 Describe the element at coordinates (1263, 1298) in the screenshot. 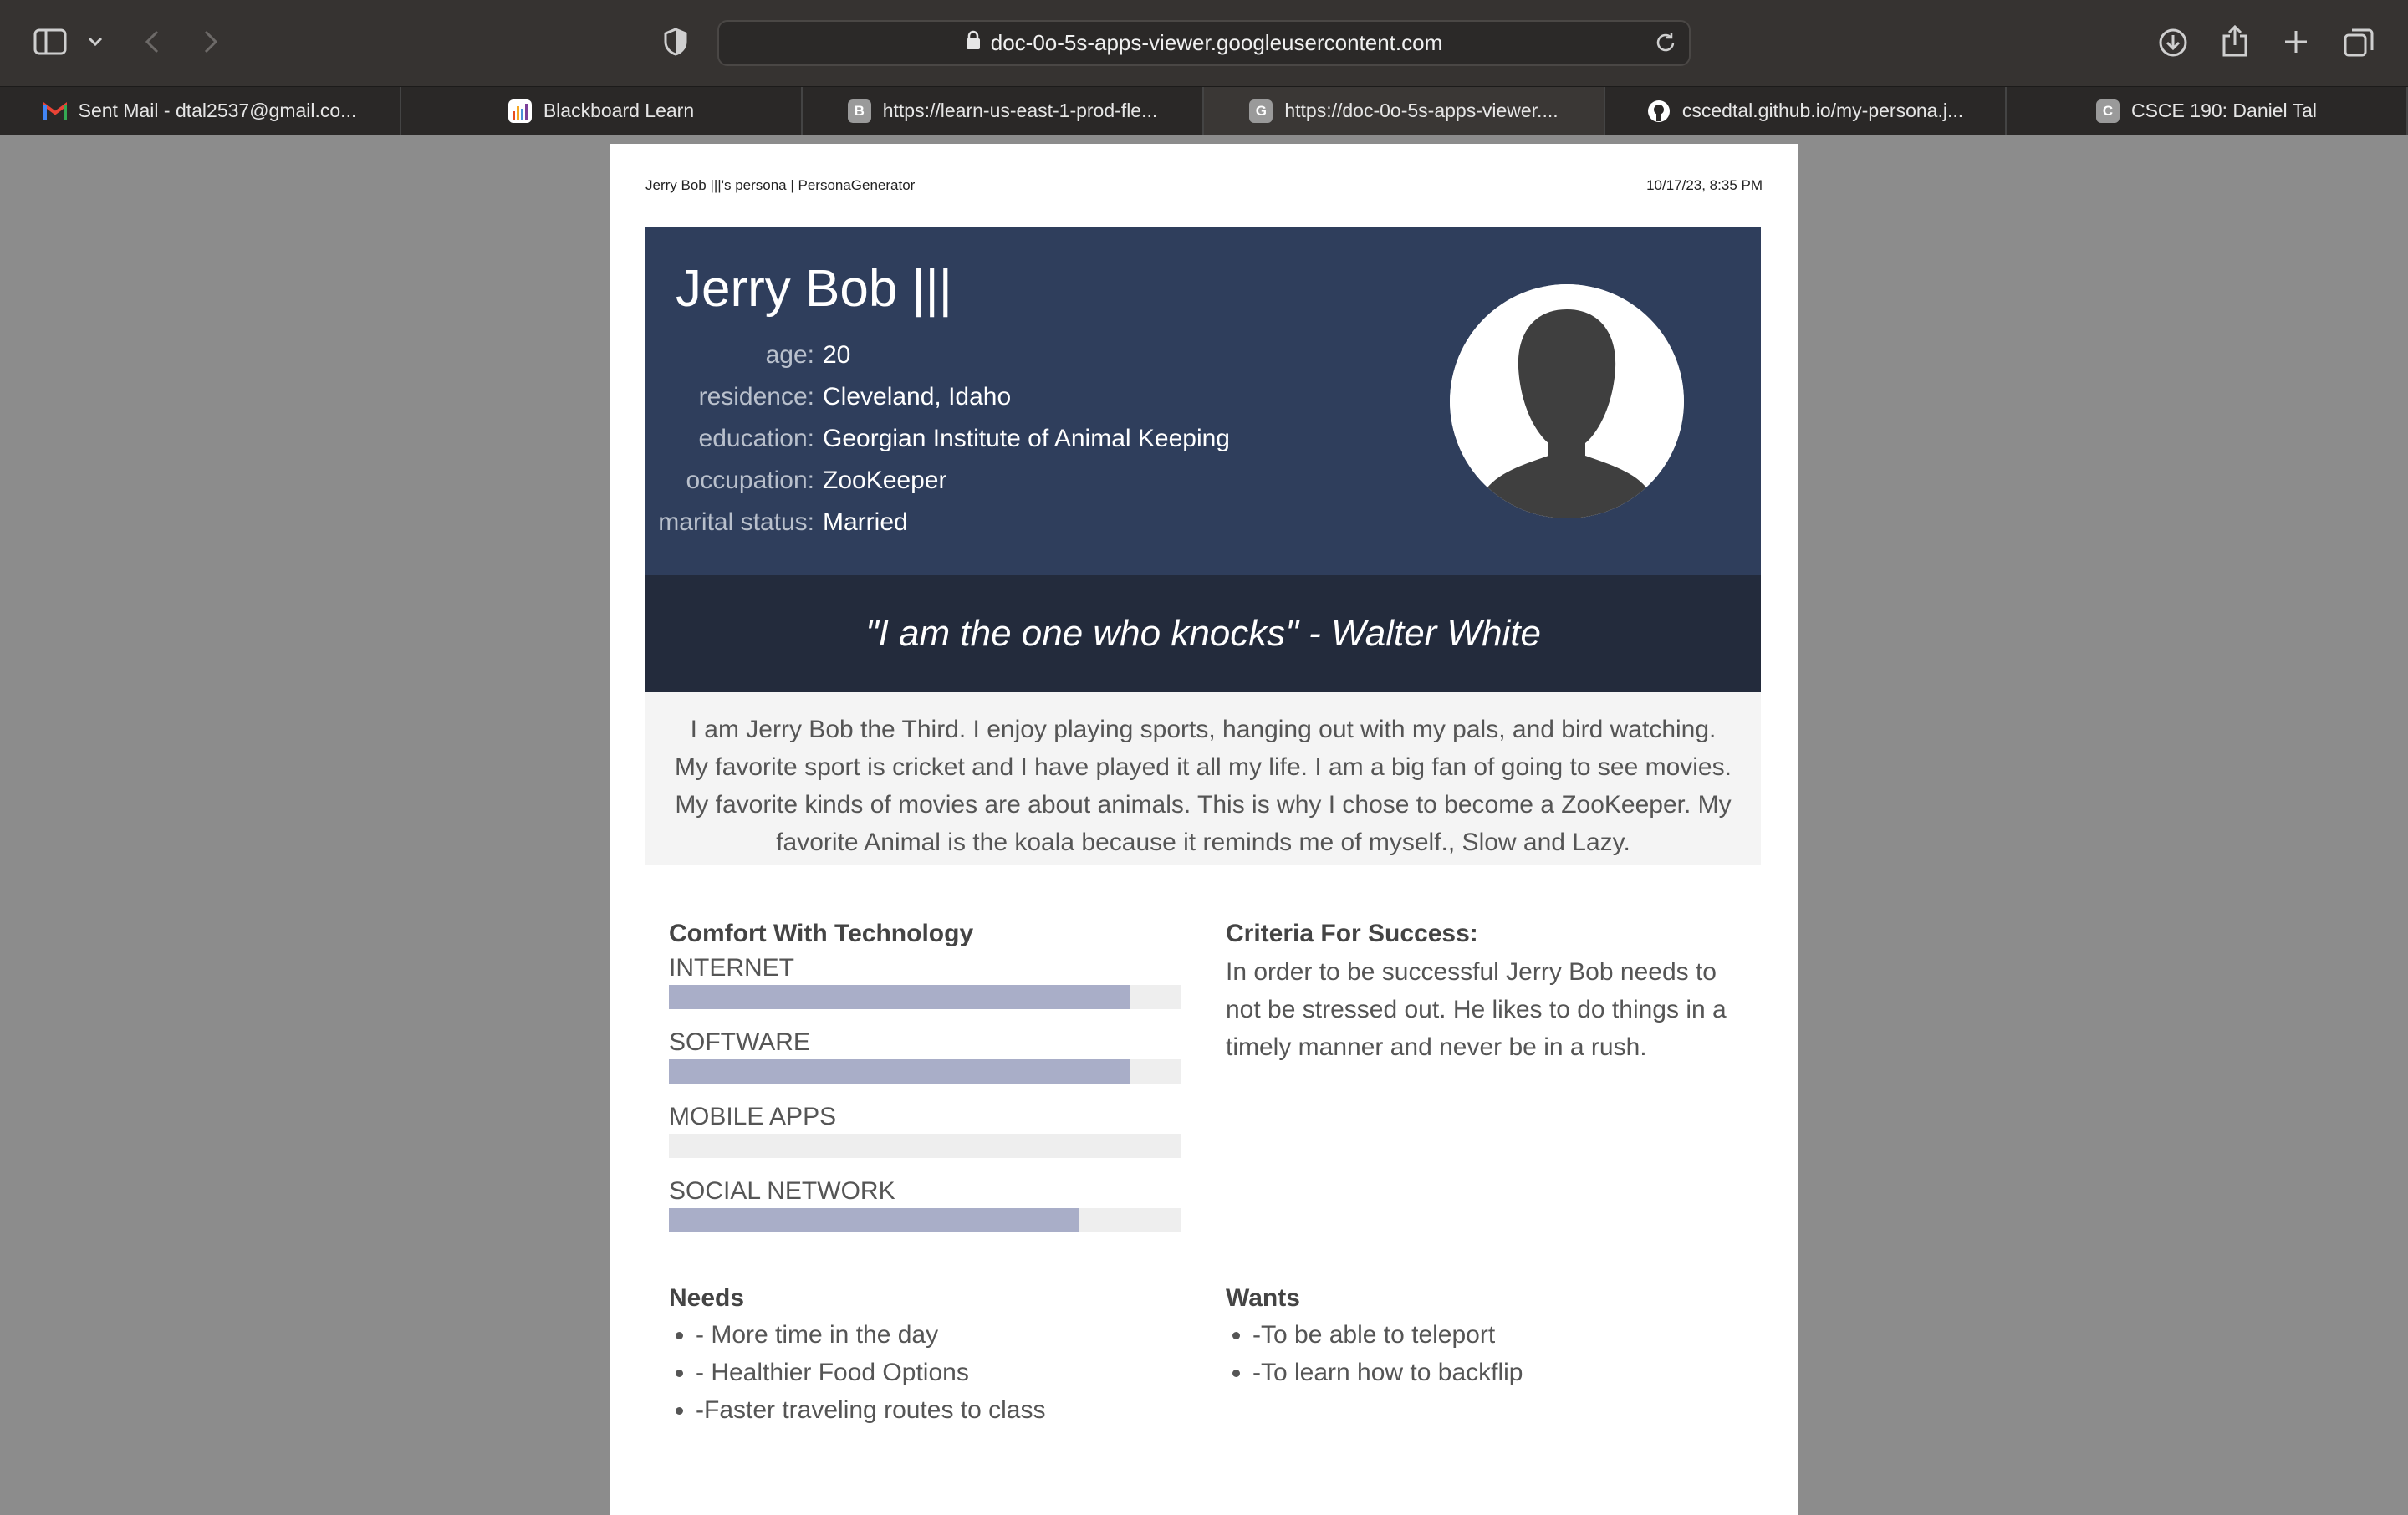

I see `wants-title: Wants` at that location.